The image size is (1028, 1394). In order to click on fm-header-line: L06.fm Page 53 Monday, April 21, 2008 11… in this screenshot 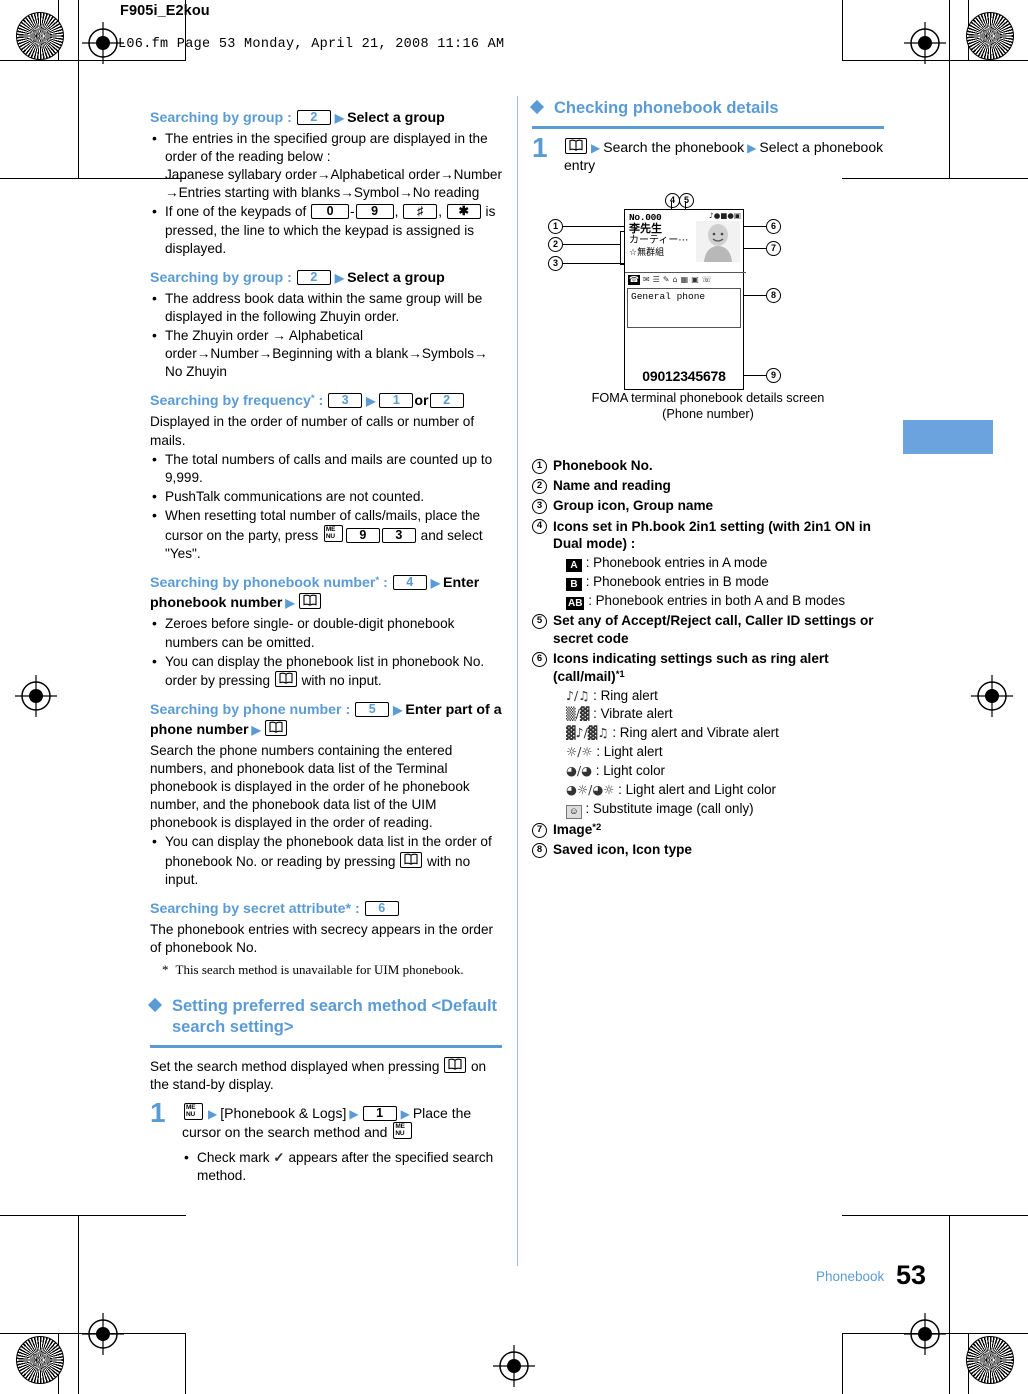, I will do `click(311, 44)`.